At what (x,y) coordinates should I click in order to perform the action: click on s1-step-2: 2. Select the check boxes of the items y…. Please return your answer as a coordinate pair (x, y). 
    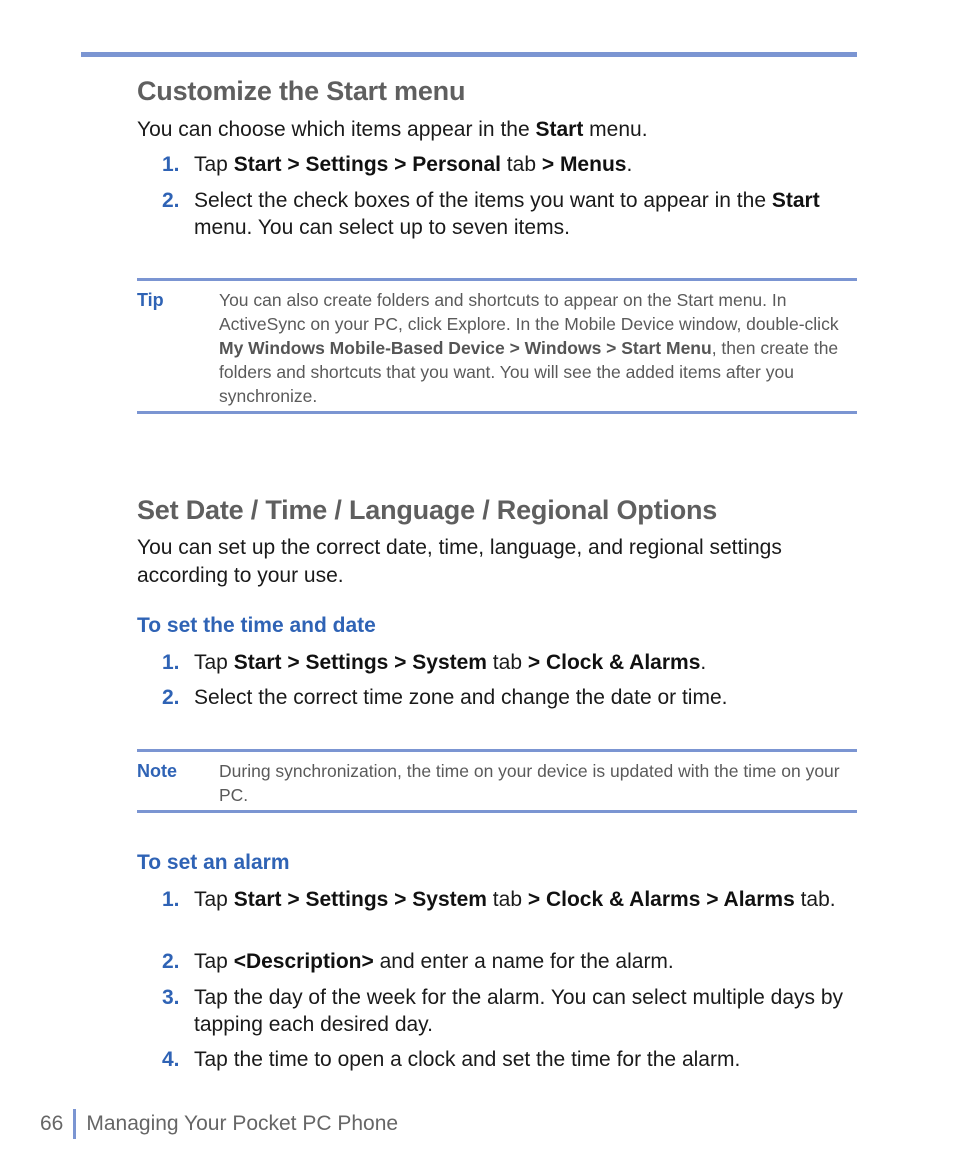
    Looking at the image, I should click on (507, 214).